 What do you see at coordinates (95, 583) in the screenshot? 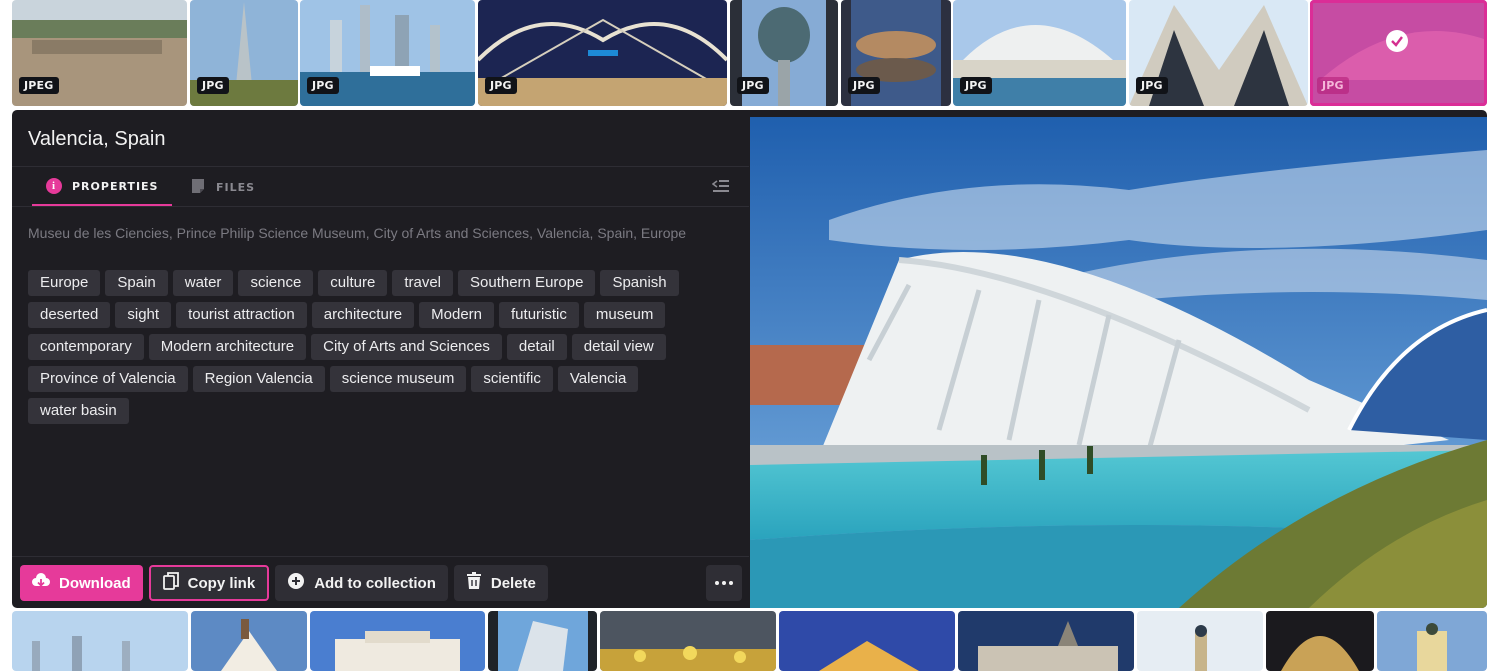
I see `download-label: Download` at bounding box center [95, 583].